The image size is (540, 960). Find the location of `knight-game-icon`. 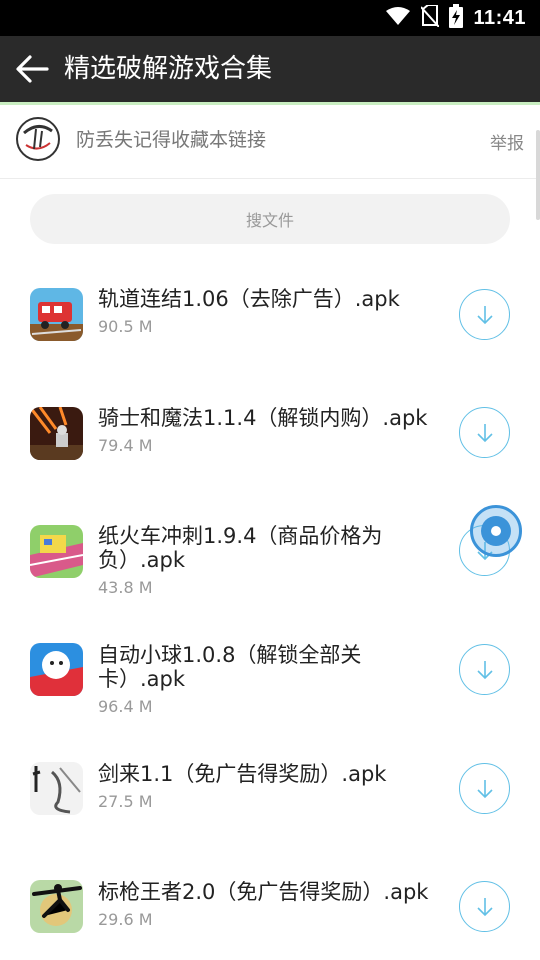

knight-game-icon is located at coordinates (56, 433).